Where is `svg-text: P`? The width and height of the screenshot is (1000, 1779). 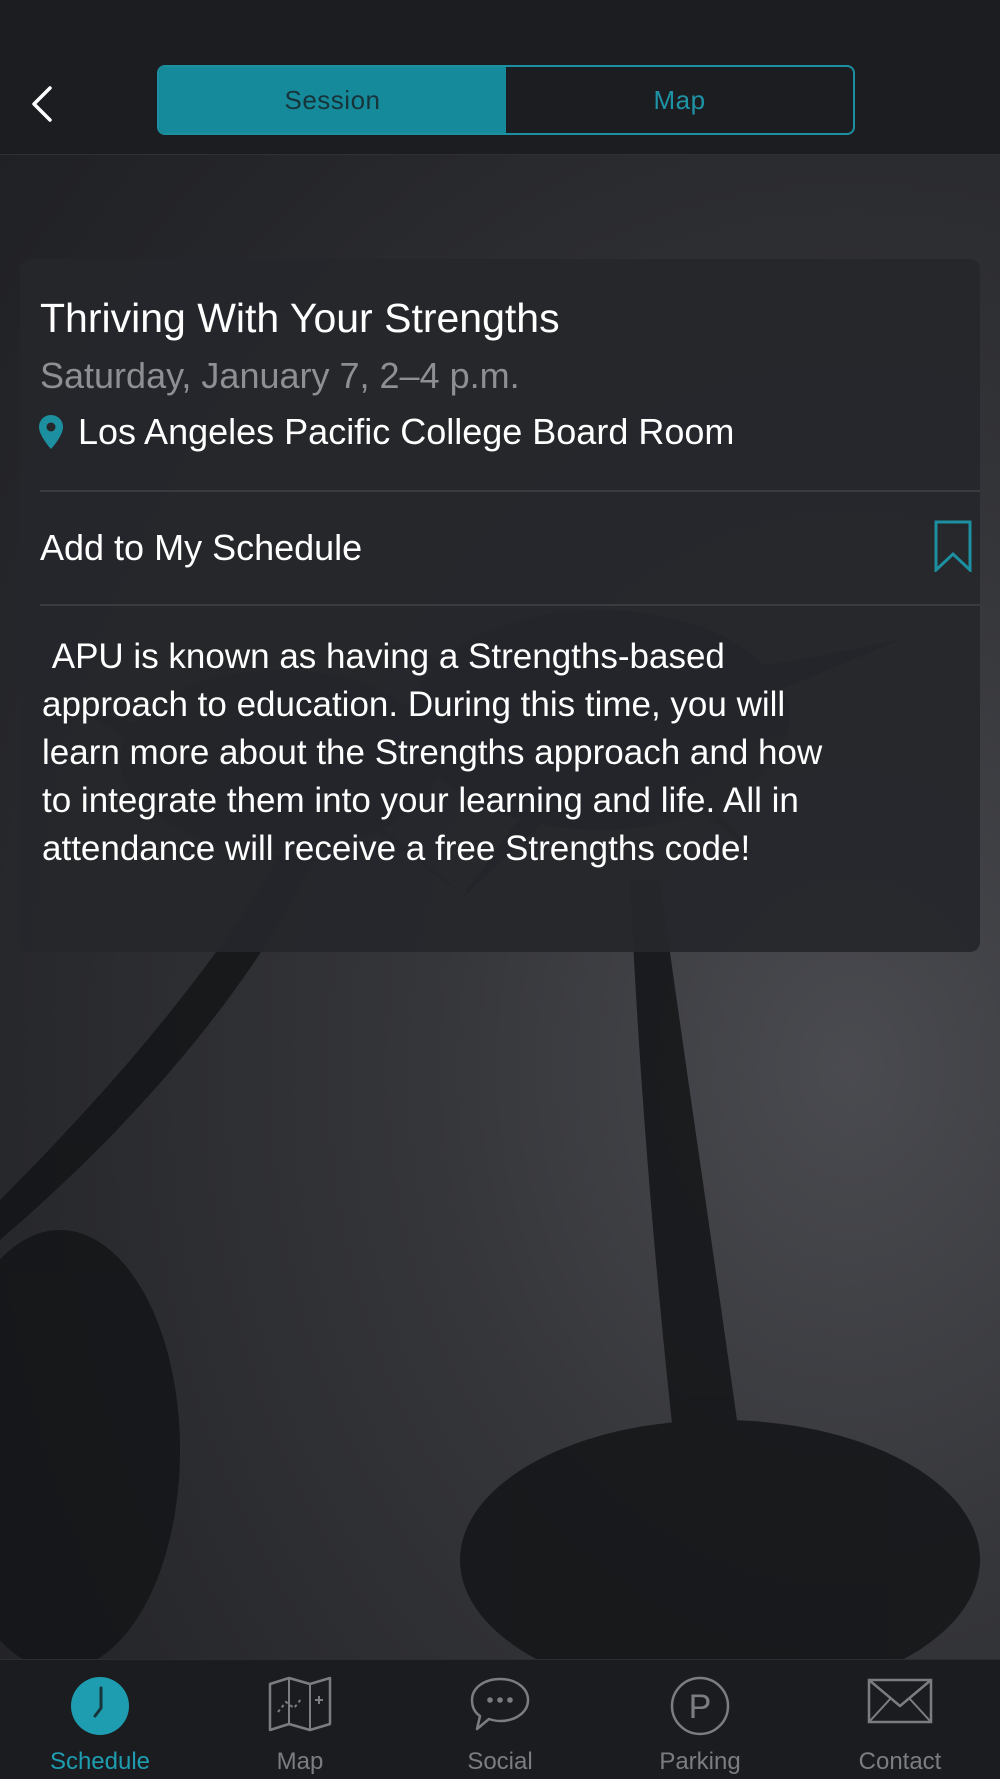 svg-text: P is located at coordinates (700, 1707).